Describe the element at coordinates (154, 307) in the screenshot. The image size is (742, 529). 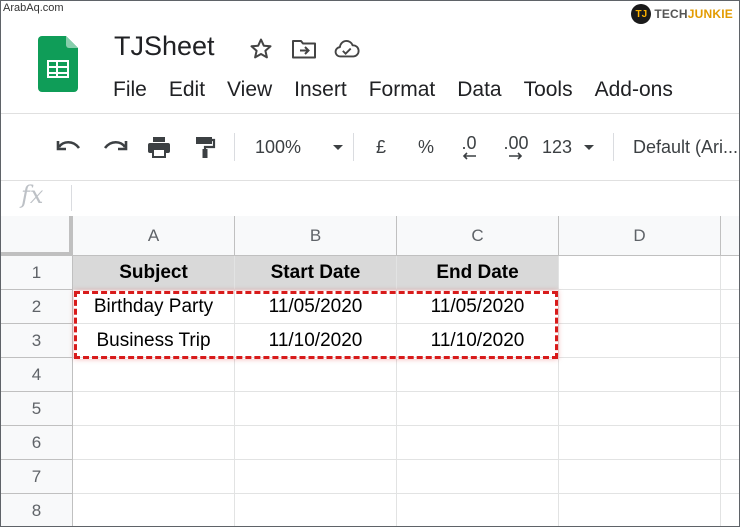
I see `cell-a2: Birthday Party` at that location.